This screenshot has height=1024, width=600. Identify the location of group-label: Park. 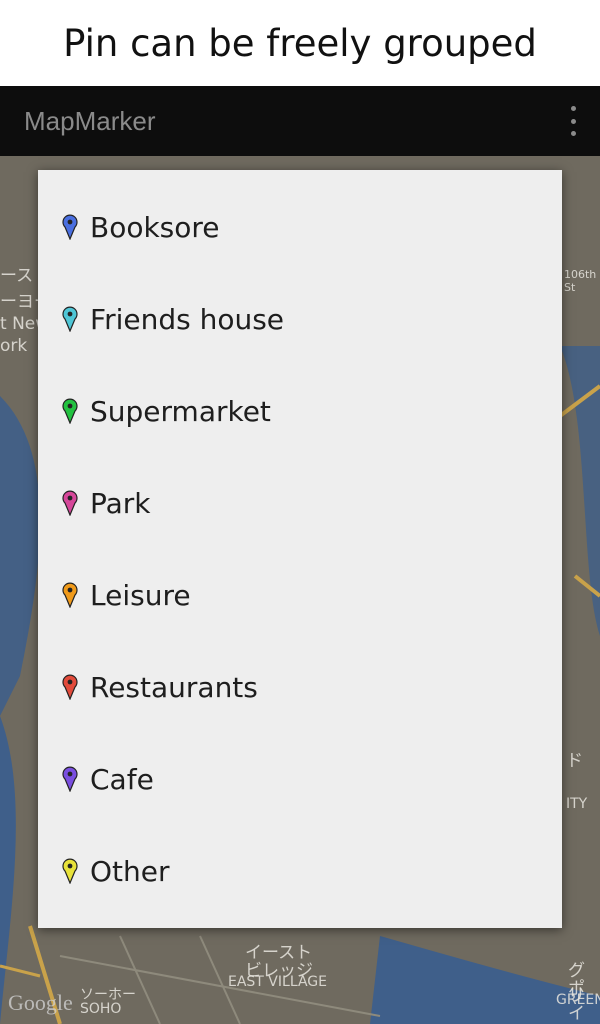
(120, 503).